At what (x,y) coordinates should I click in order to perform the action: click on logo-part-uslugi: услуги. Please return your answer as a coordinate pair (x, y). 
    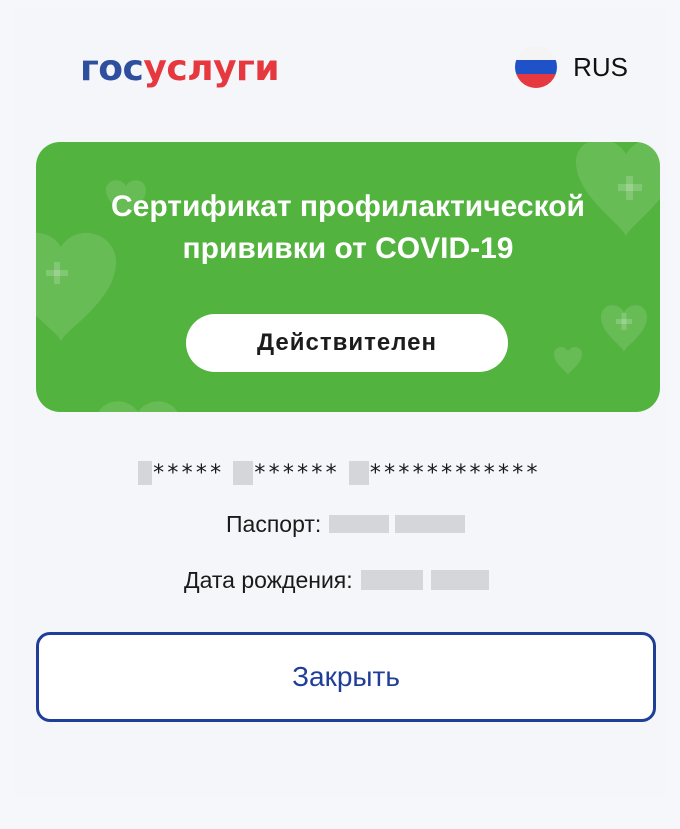
    Looking at the image, I should click on (211, 68).